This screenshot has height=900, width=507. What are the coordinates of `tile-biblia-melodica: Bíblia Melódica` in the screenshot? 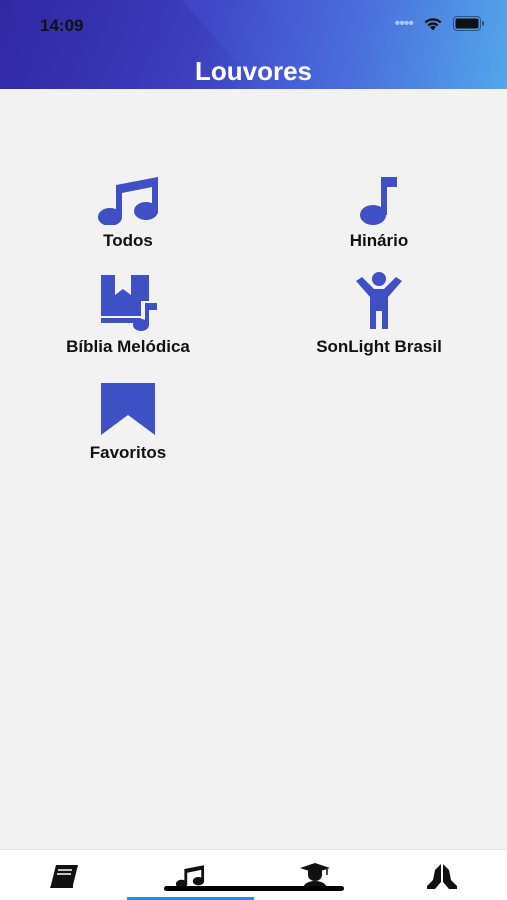 It's located at (128, 313).